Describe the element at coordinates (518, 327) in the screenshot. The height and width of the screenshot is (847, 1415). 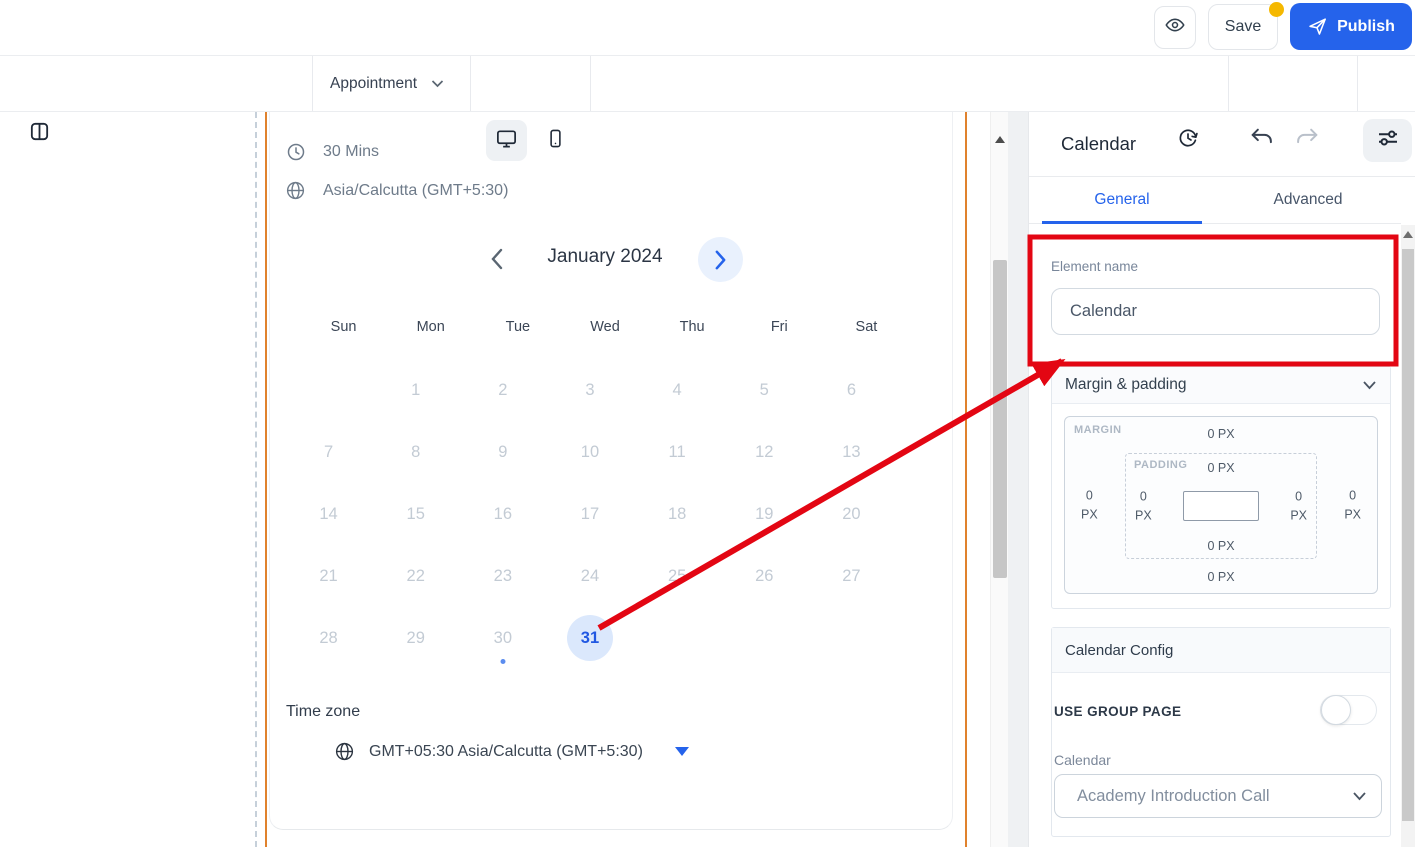
I see `weekday-label: Tue` at that location.